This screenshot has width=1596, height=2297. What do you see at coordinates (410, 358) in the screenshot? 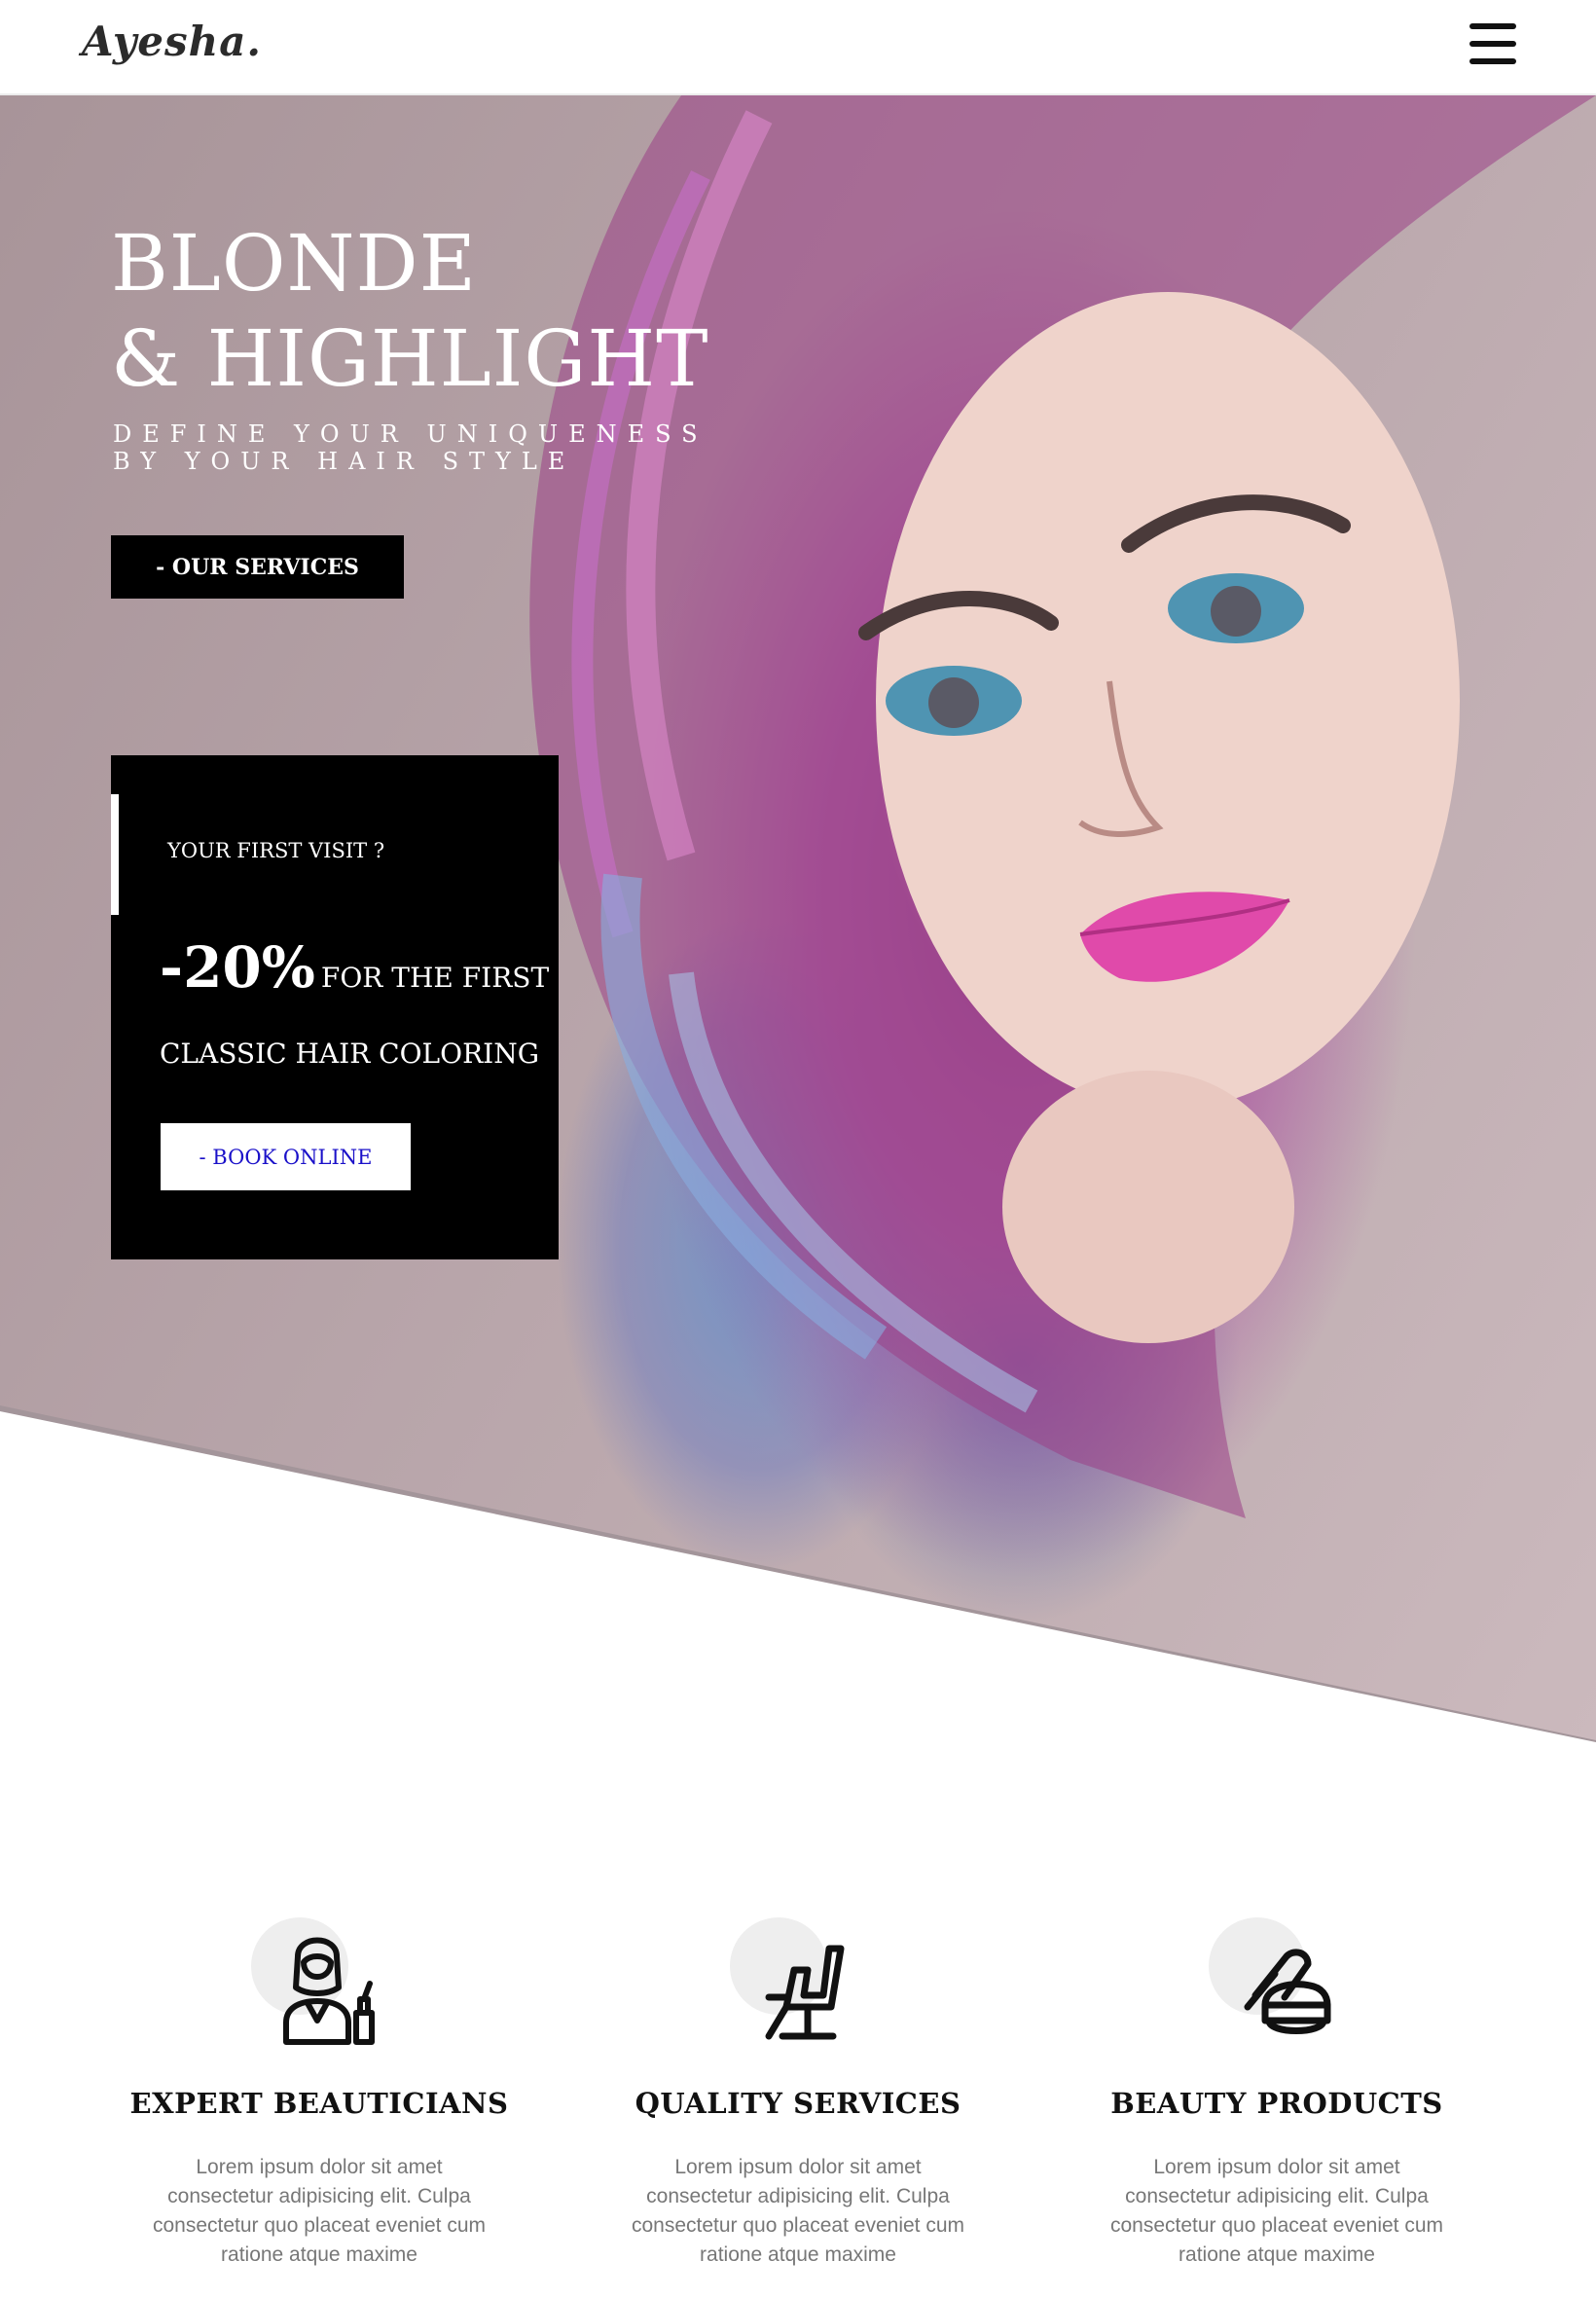
I see `hero-title-line2: & HIGHLIGHT` at bounding box center [410, 358].